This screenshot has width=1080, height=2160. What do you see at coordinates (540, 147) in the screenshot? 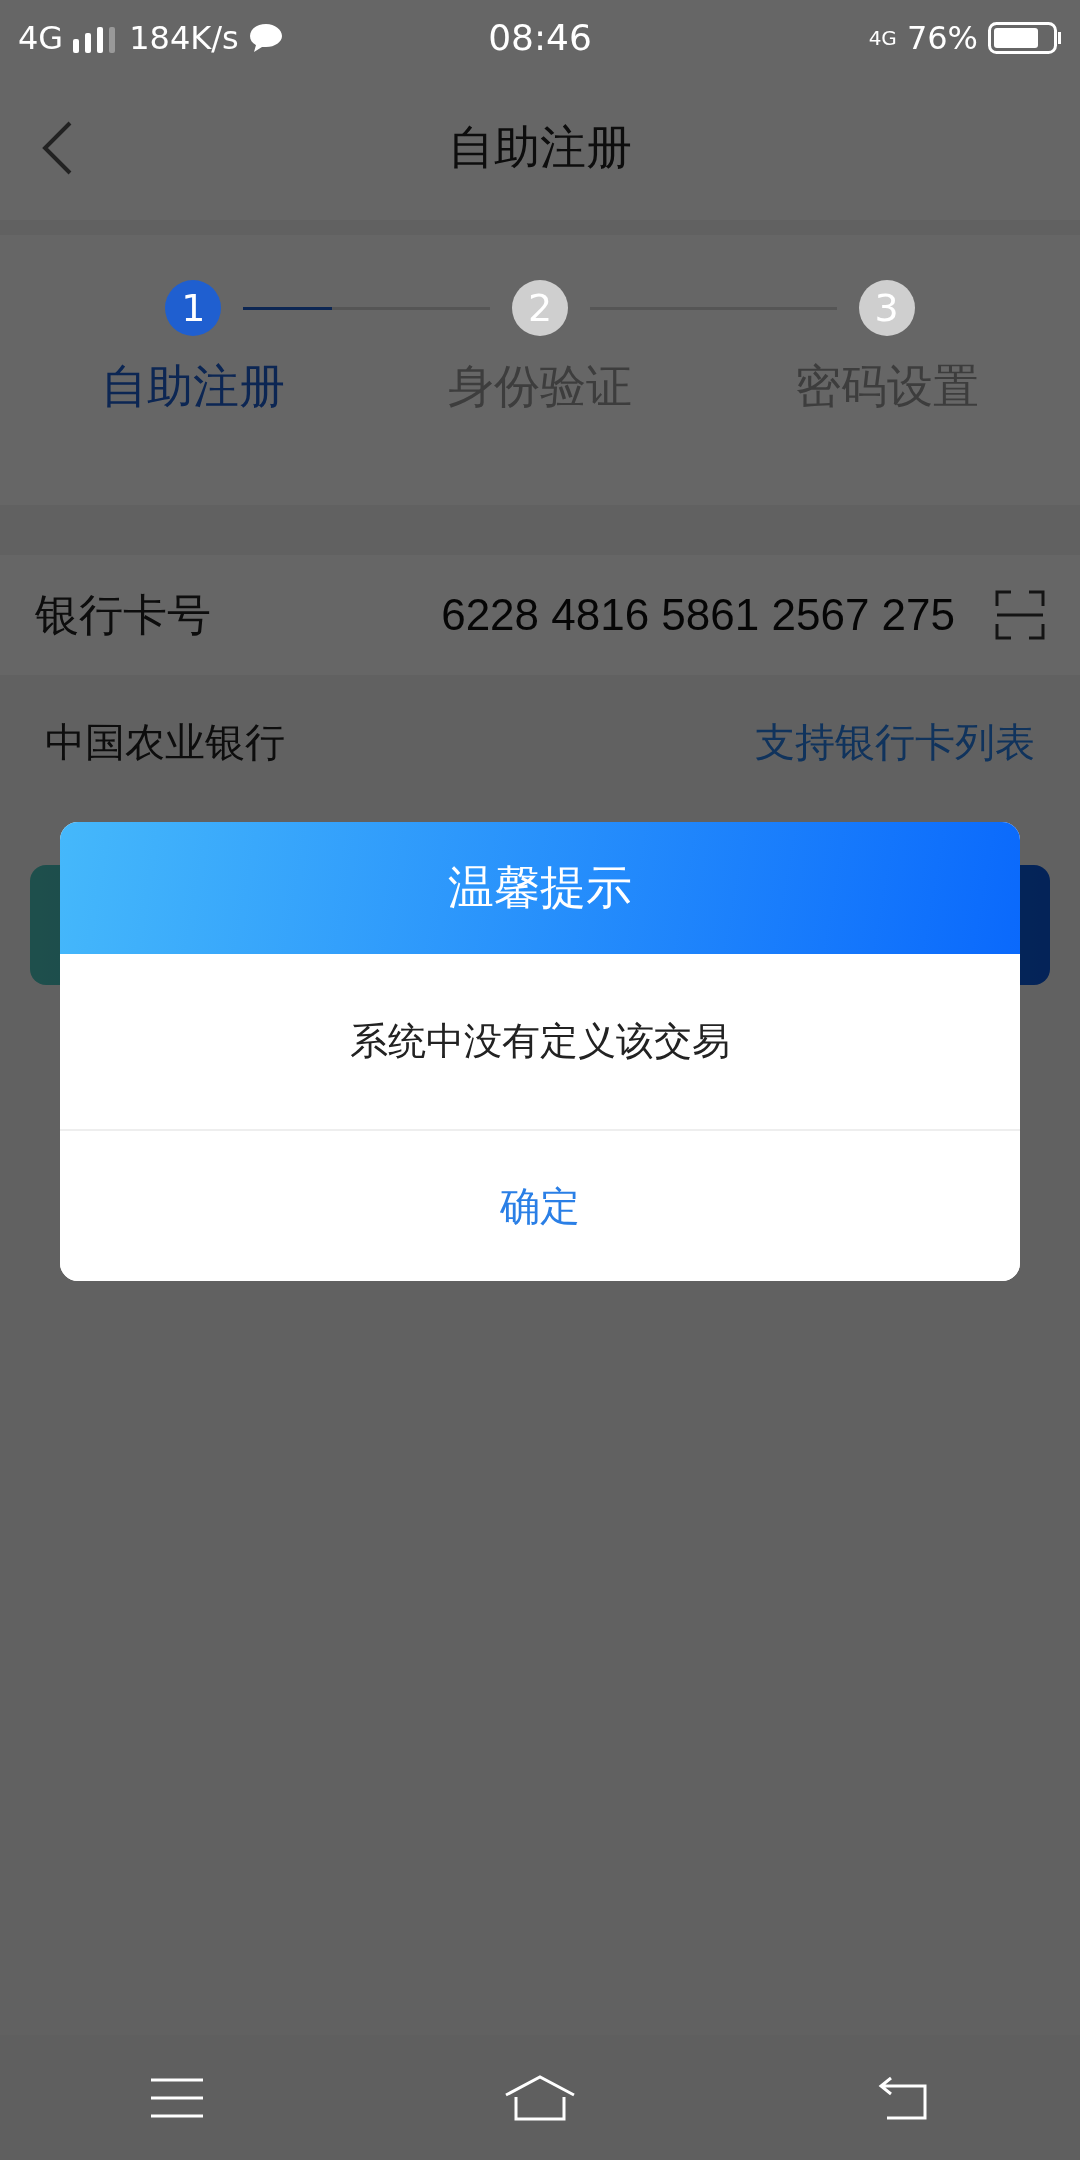
I see `page-title: 自助注册` at bounding box center [540, 147].